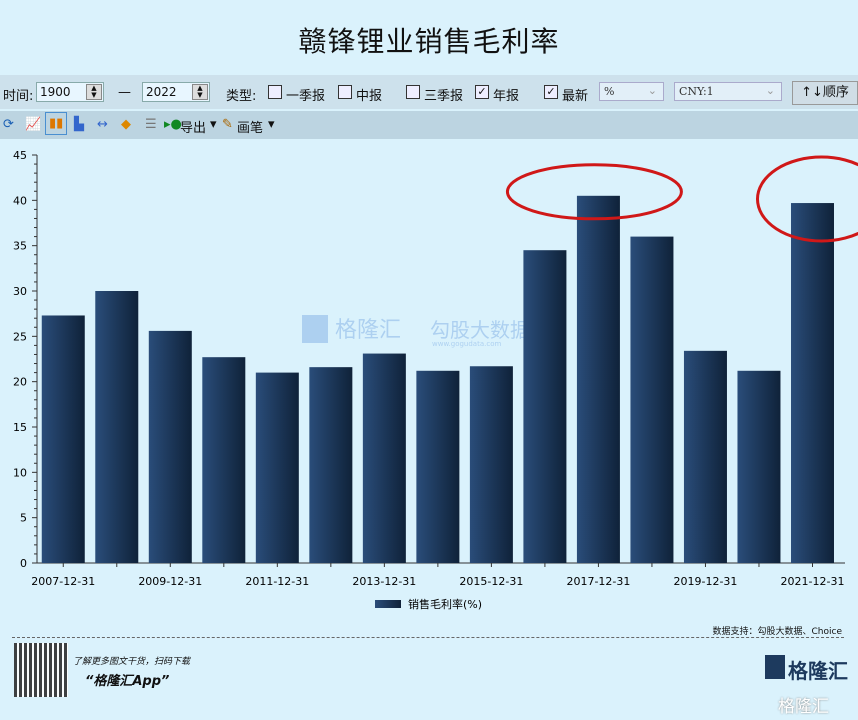 The width and height of the screenshot is (858, 720). Describe the element at coordinates (506, 96) in the screenshot. I see `checkbox-annual-label: 年报` at that location.